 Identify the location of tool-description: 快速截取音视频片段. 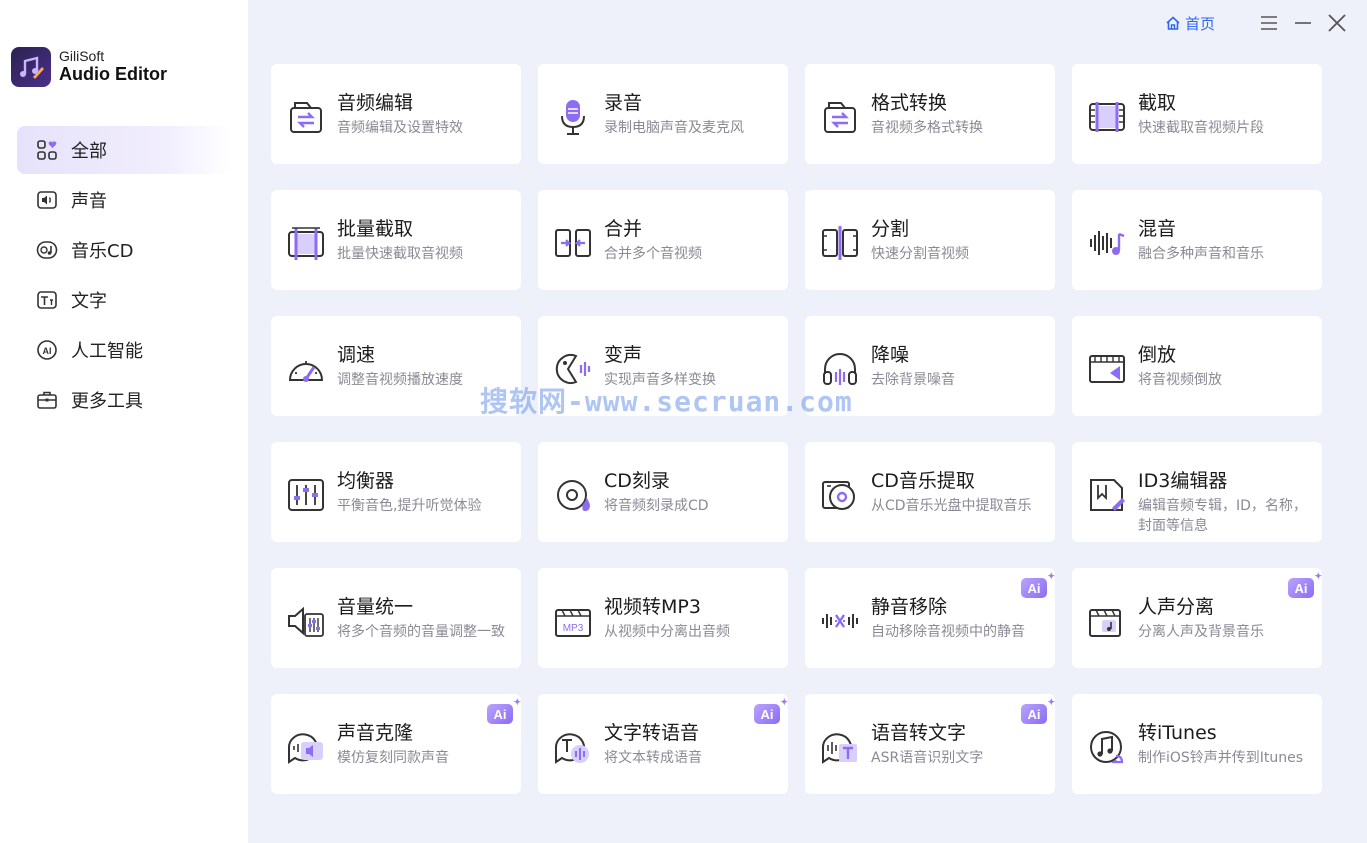
(1201, 128).